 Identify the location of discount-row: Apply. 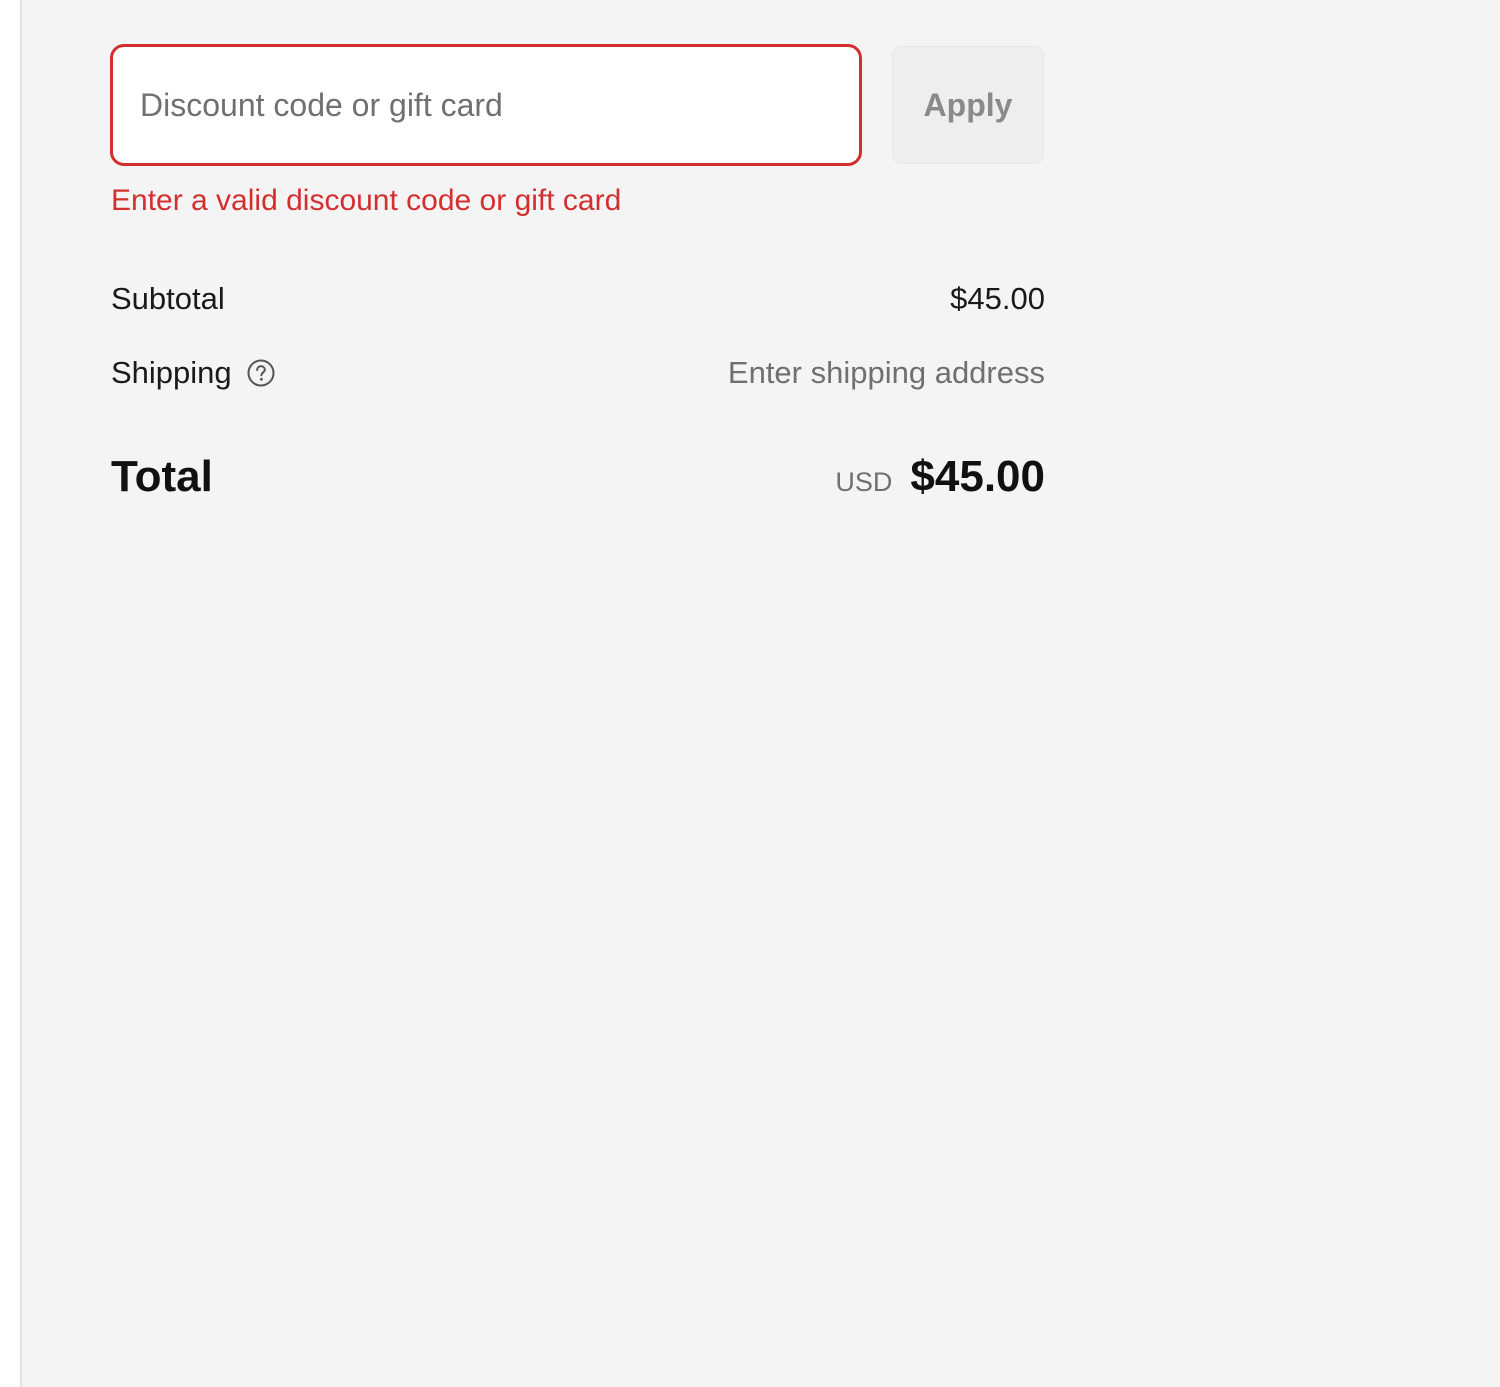
(577, 105).